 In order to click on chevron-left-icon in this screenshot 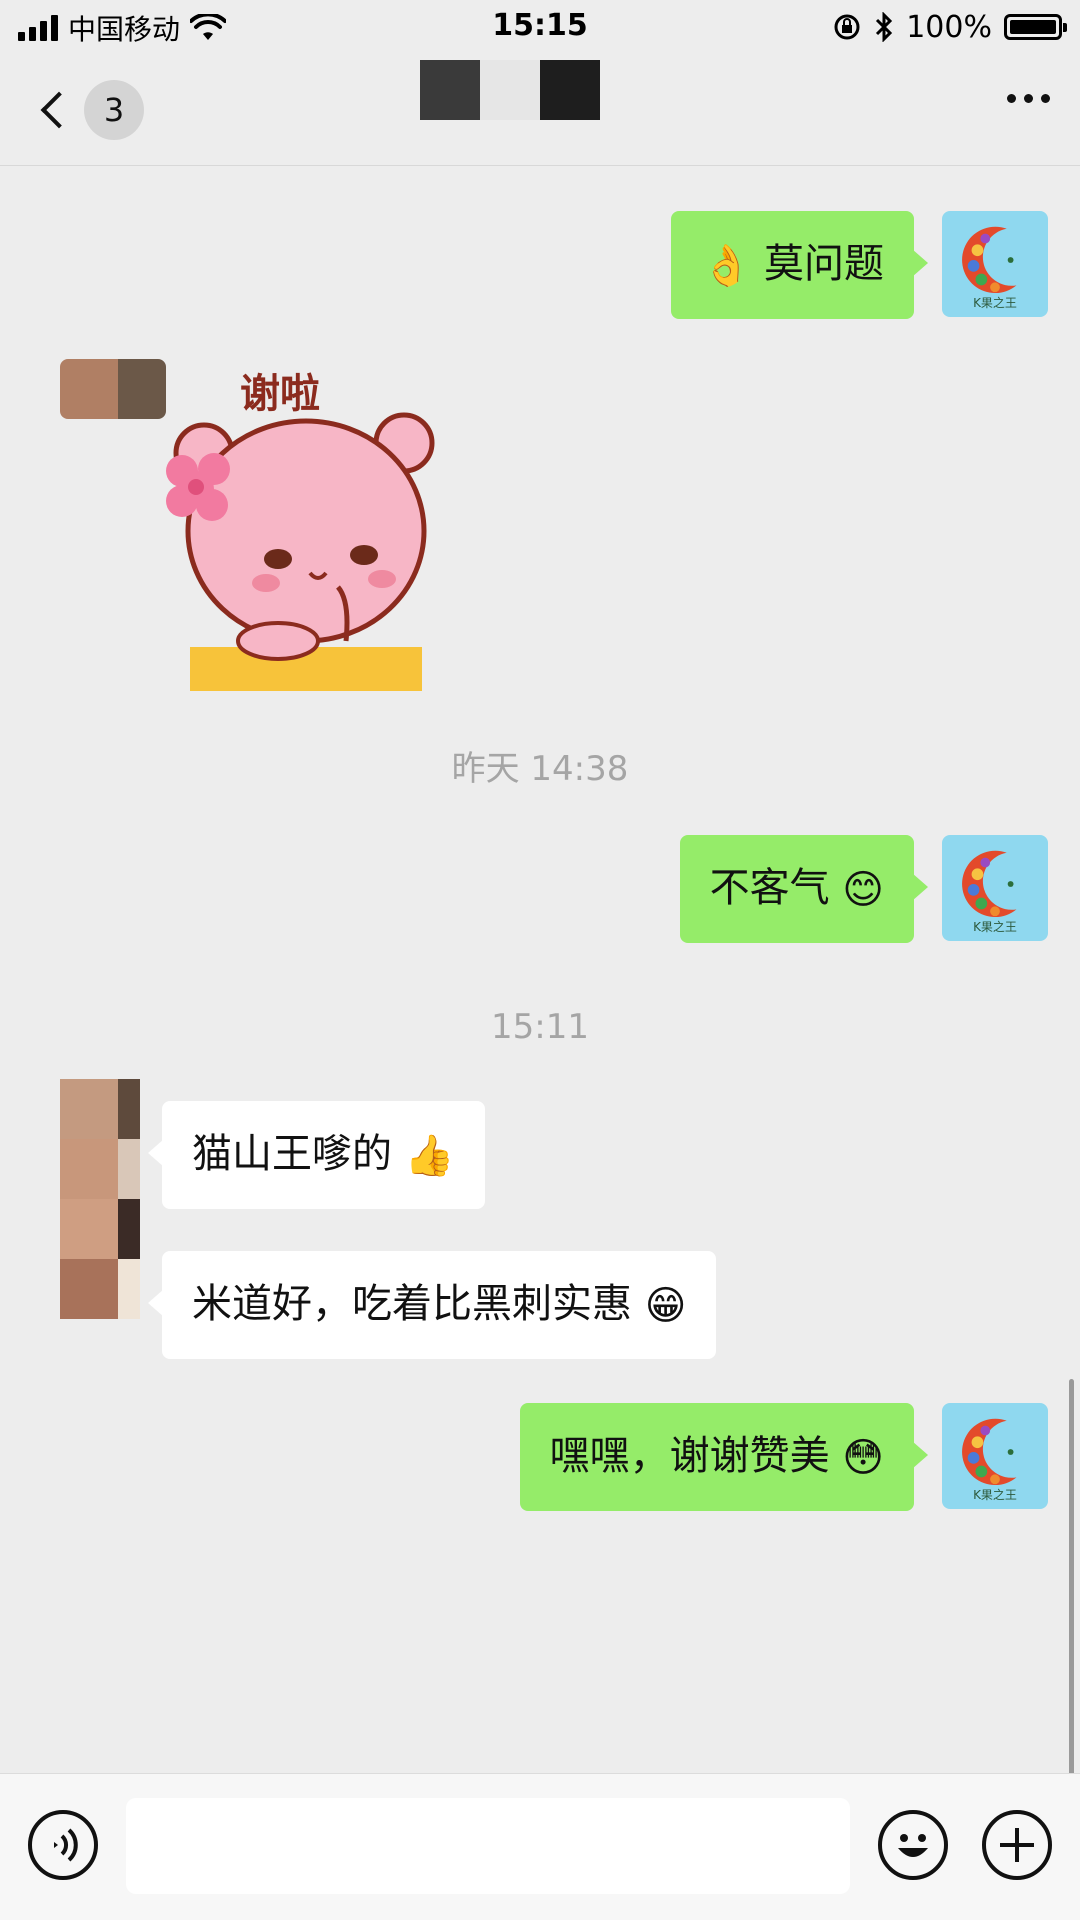, I will do `click(59, 110)`.